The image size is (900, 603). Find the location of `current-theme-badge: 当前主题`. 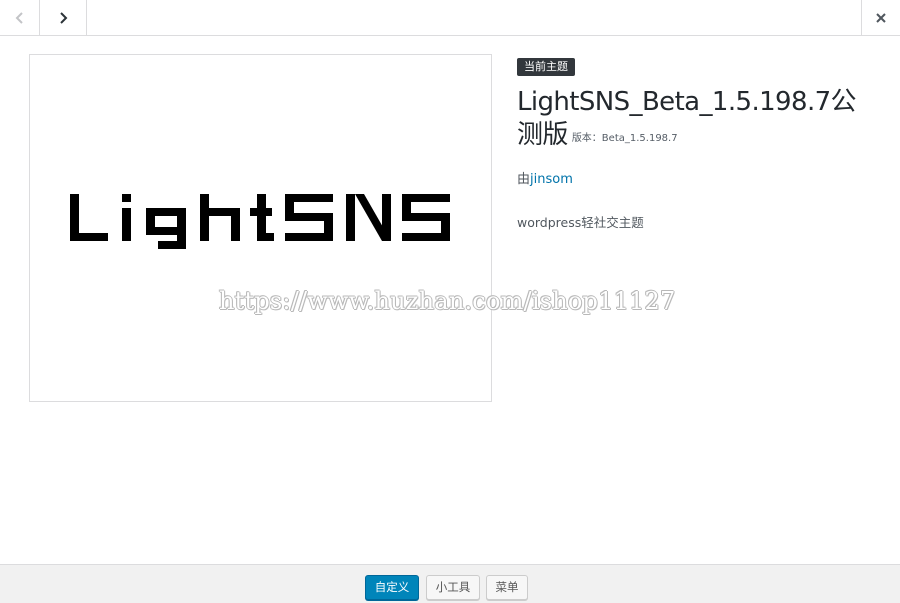

current-theme-badge: 当前主题 is located at coordinates (546, 67).